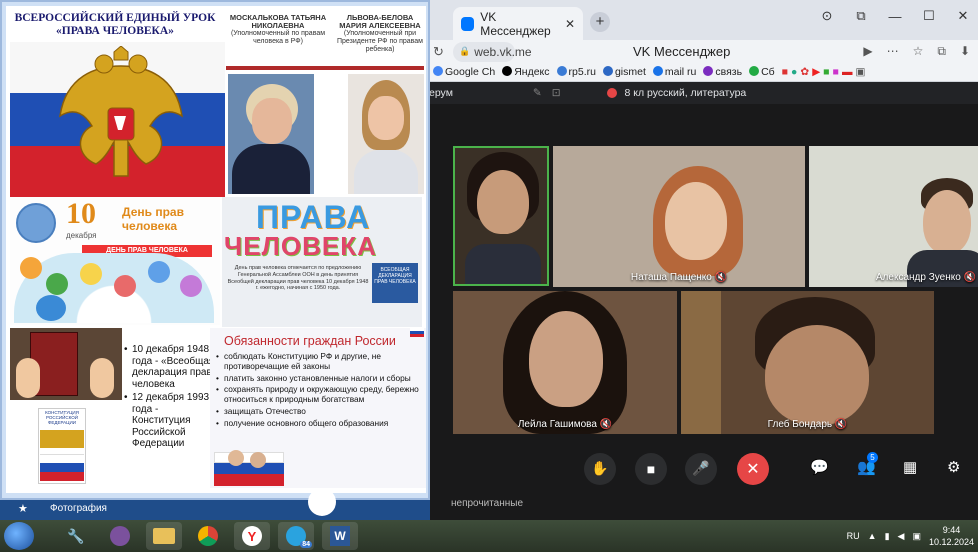  I want to click on svyaz-icon, so click(708, 71).